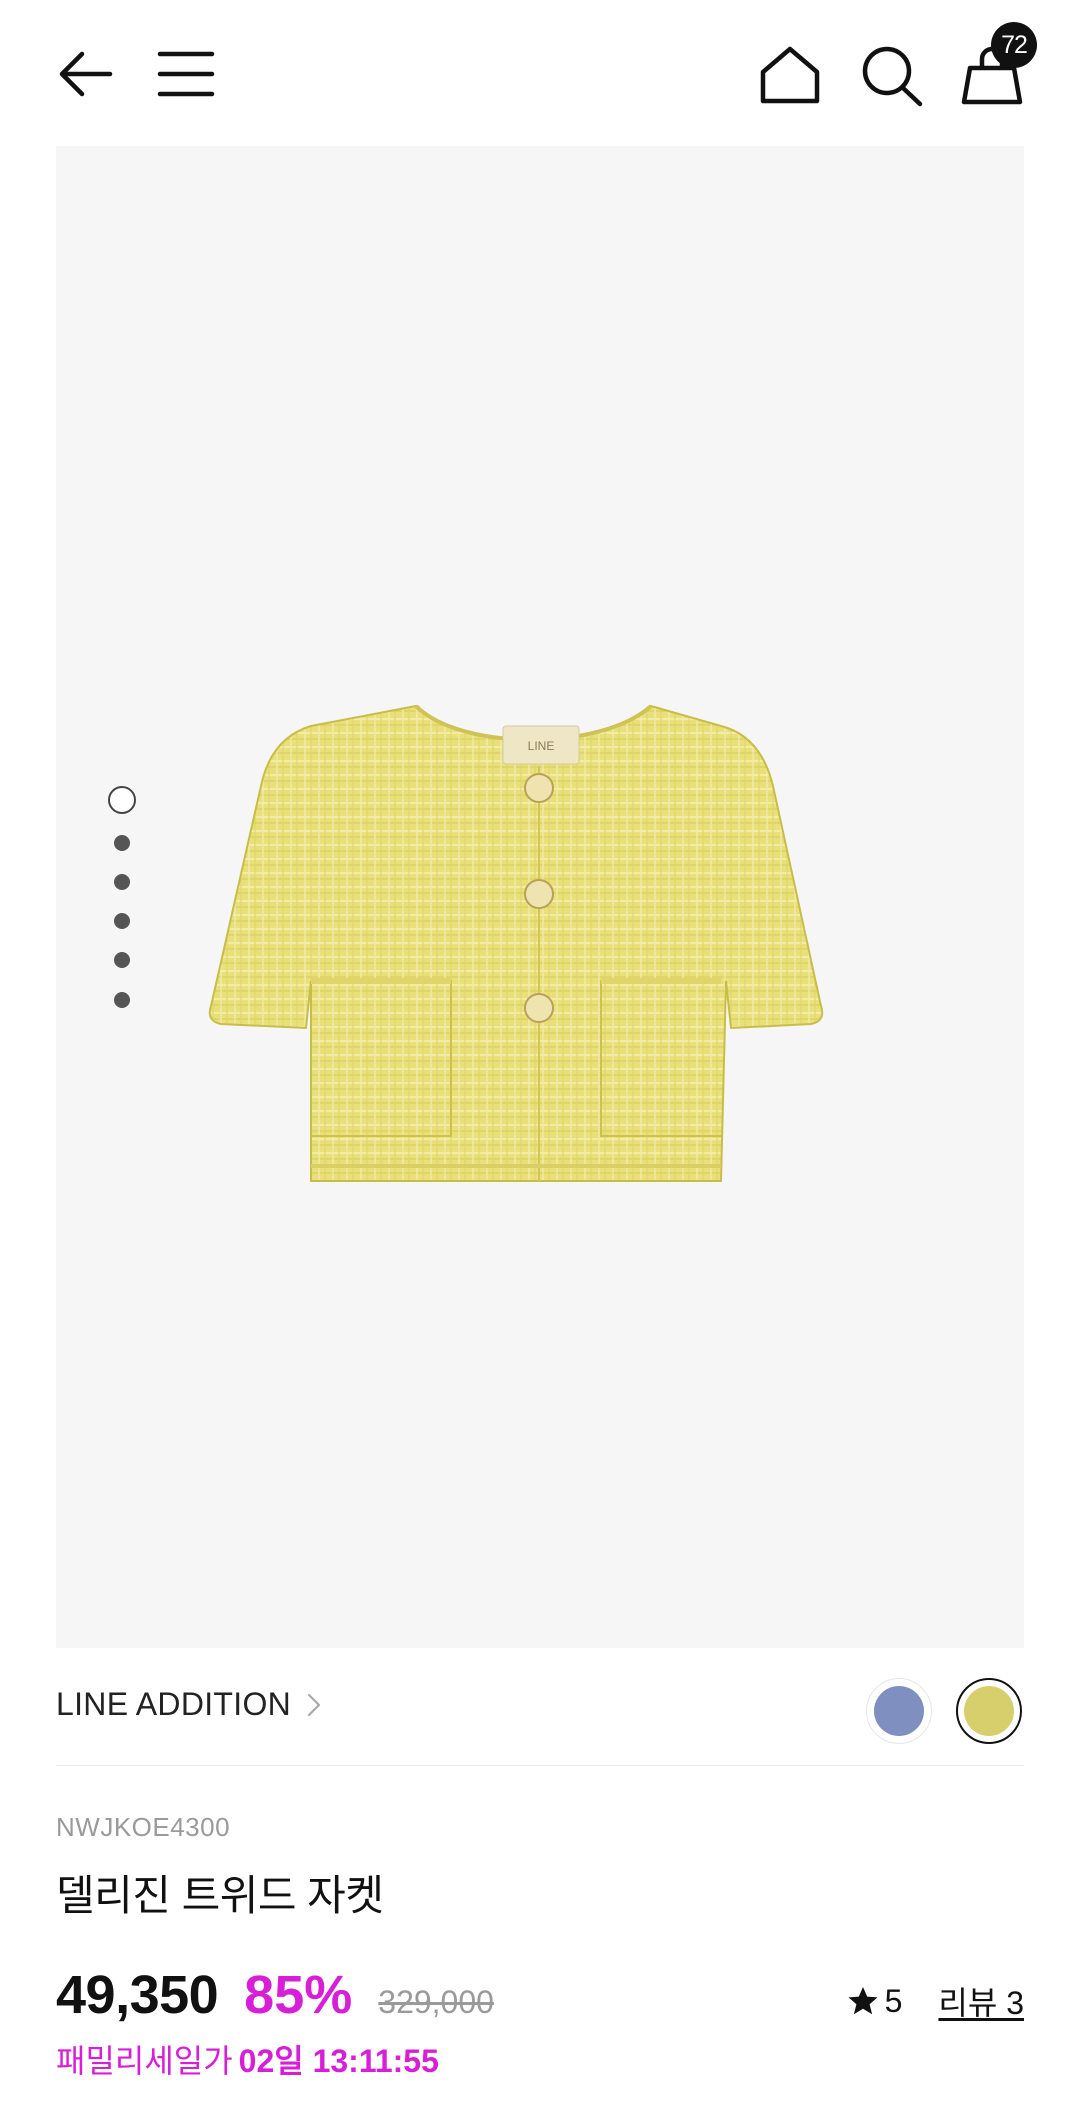 Image resolution: width=1080 pixels, height=2121 pixels. I want to click on product-code: NWJKOE4300, so click(143, 1827).